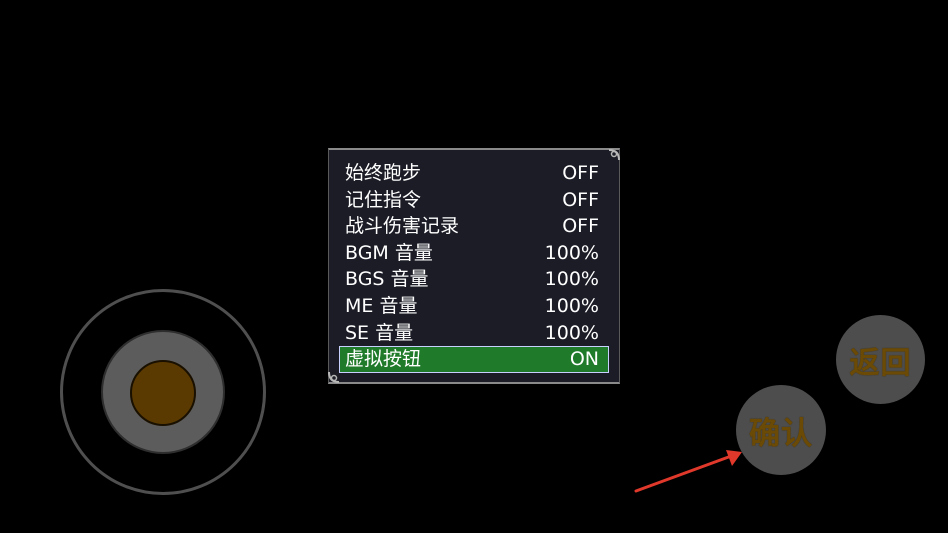 The image size is (948, 533). Describe the element at coordinates (387, 279) in the screenshot. I see `option-label: BGS 音量` at that location.